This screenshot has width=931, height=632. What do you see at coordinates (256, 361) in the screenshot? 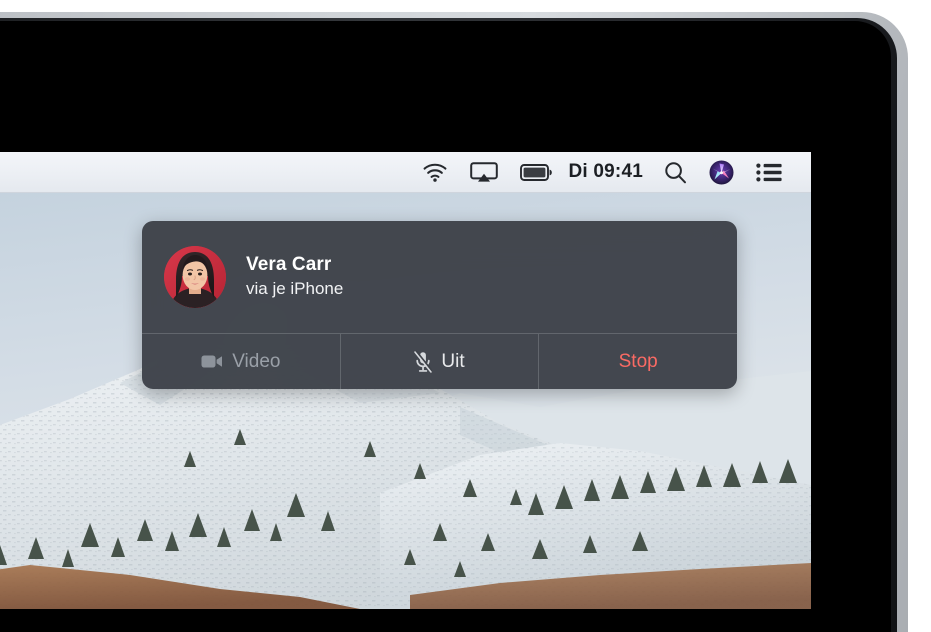
I see `video-button-label: Video` at bounding box center [256, 361].